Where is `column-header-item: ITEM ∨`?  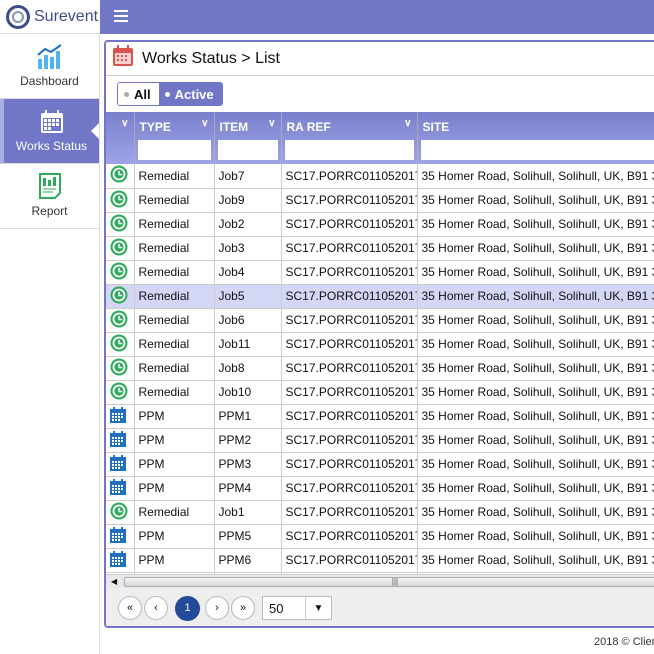 column-header-item: ITEM ∨ is located at coordinates (248, 138).